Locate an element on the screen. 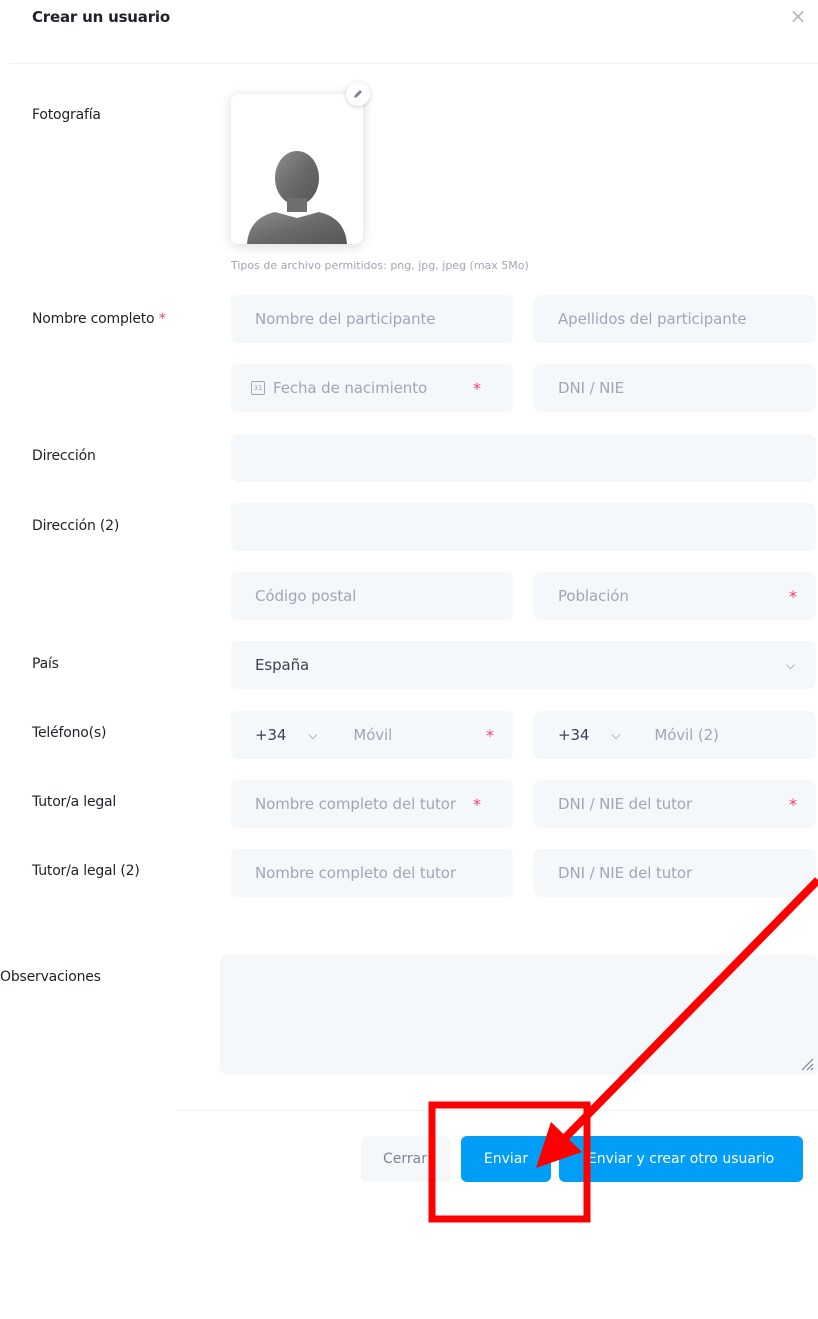  tutor2-dni-placeholder: DNI / NIE del tutor is located at coordinates (625, 873).